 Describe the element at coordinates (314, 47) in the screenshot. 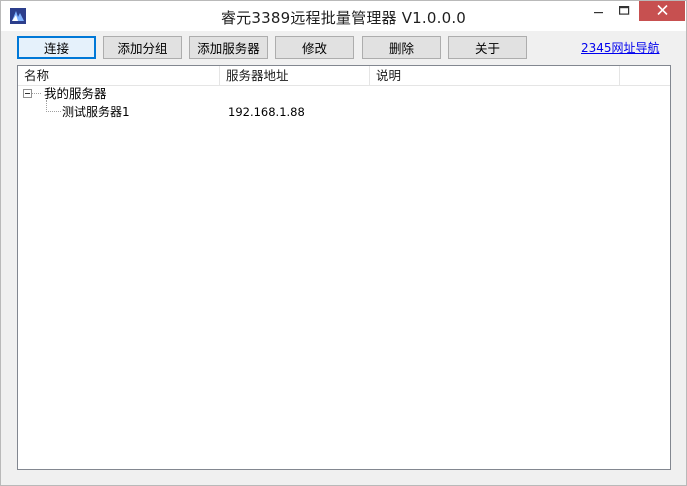

I see `edit-button: 修改` at that location.